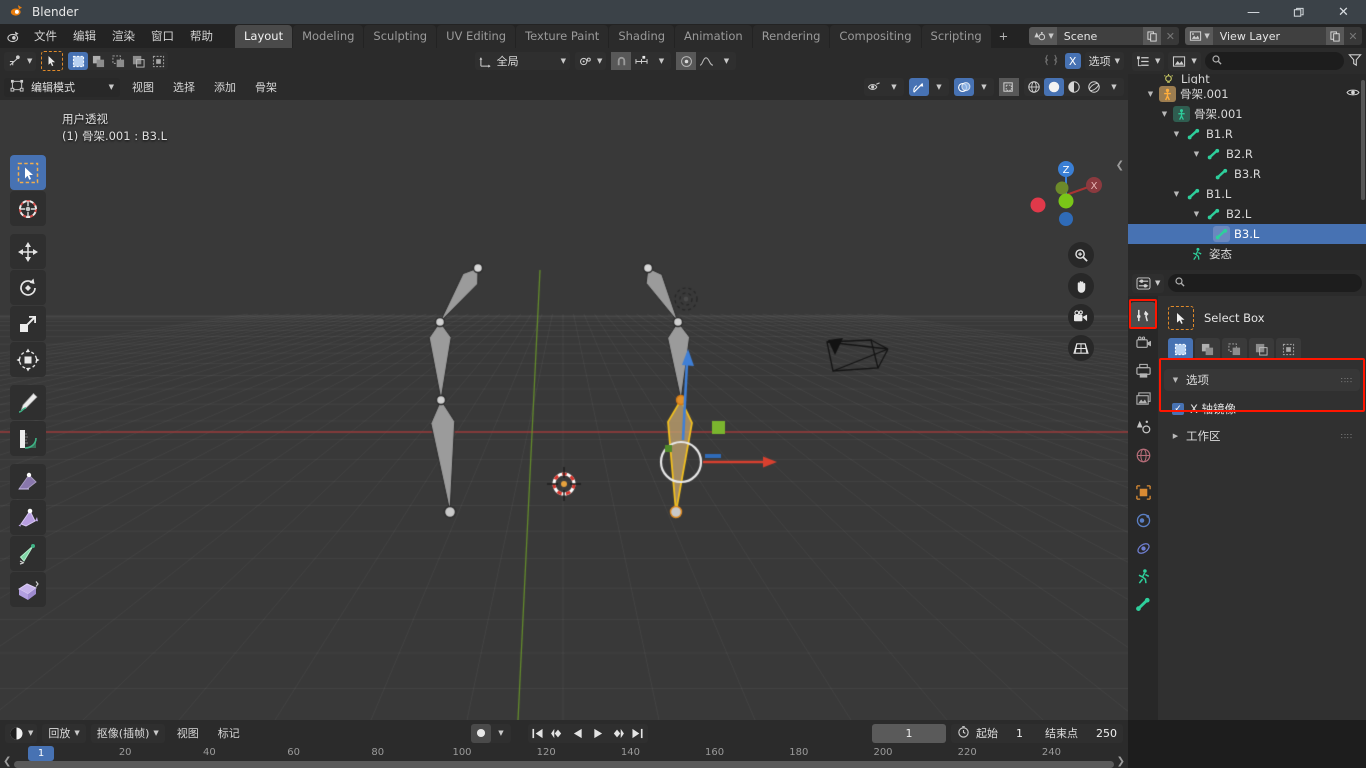  I want to click on select-subtract-icon, so click(118, 61).